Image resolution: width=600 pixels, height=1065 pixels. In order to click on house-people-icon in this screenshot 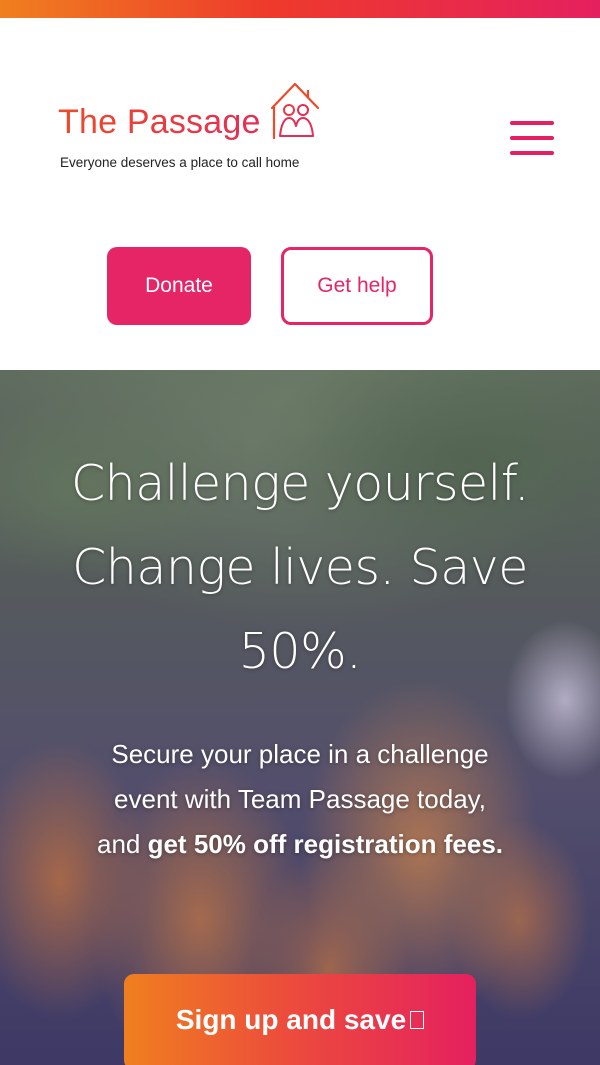, I will do `click(295, 111)`.